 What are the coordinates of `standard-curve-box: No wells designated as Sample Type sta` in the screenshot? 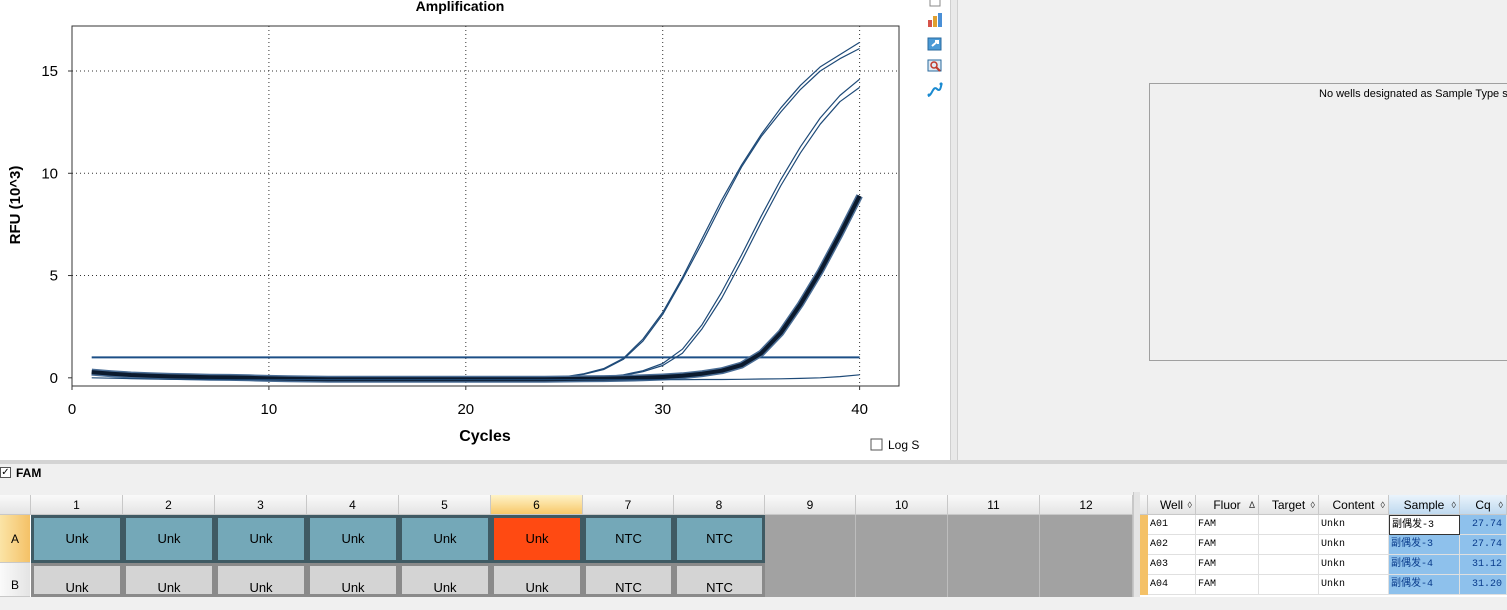 It's located at (1328, 222).